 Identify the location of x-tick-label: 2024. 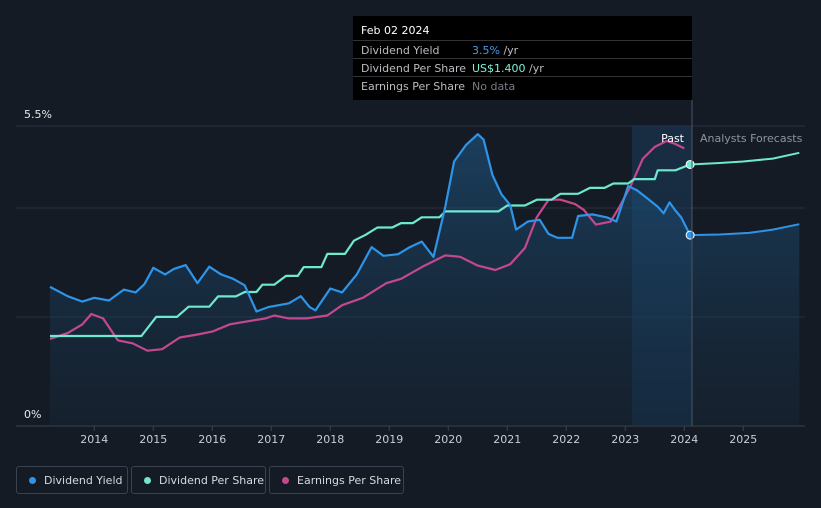
(684, 439).